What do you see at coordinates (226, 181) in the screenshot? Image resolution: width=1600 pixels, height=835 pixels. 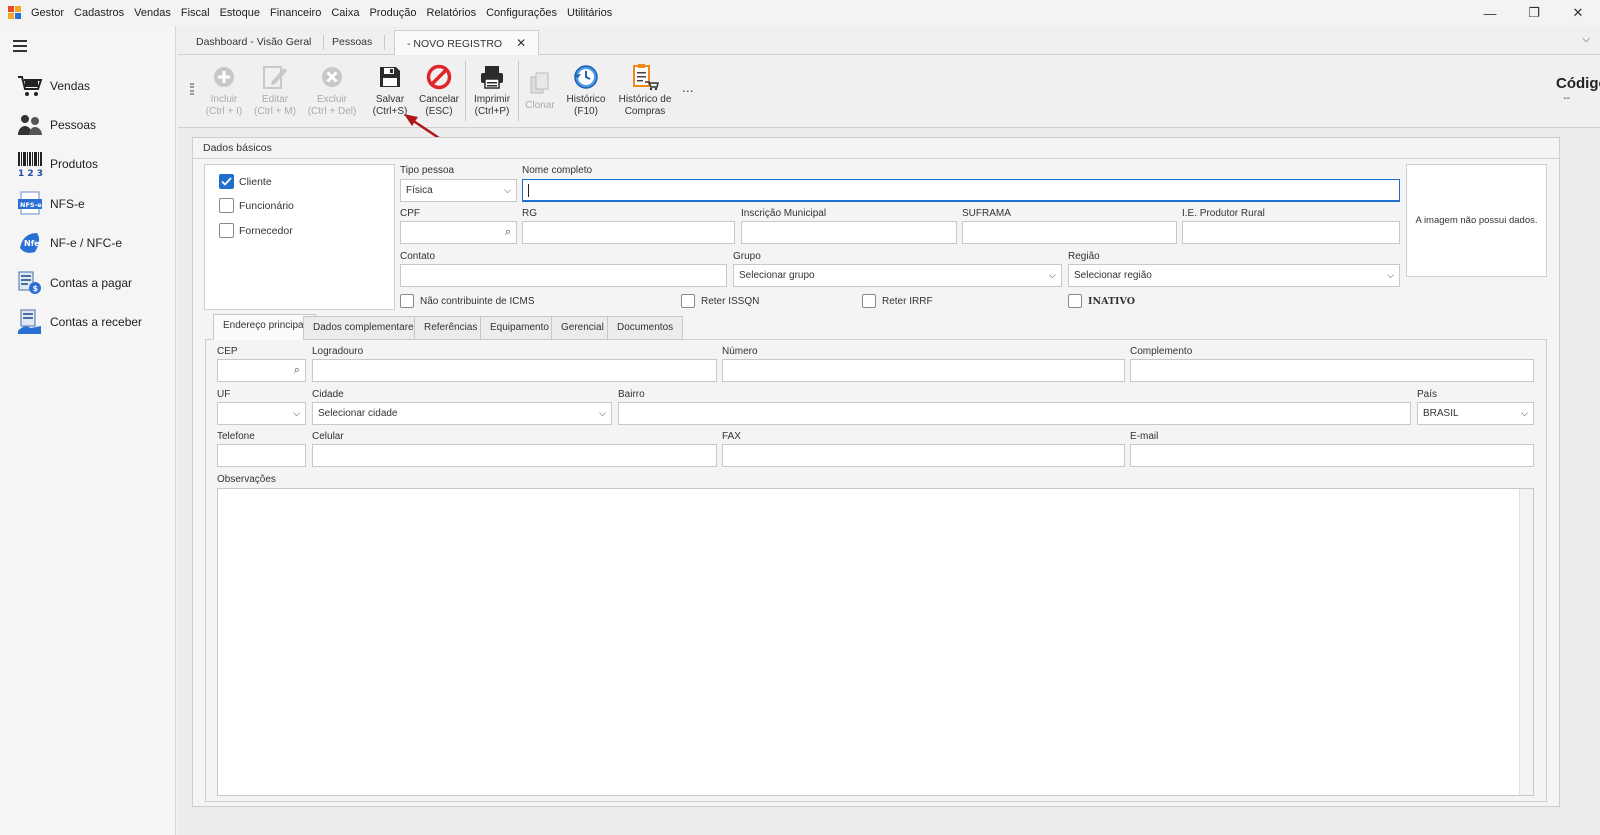 I see `checkbox-checked-icon` at bounding box center [226, 181].